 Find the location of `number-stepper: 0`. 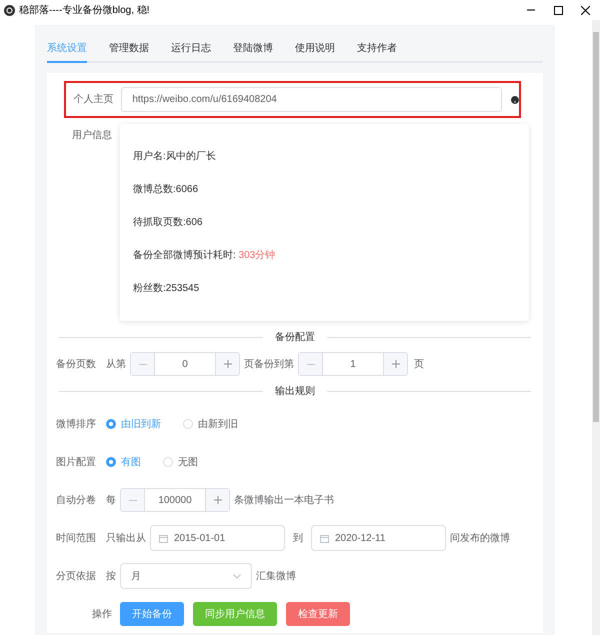

number-stepper: 0 is located at coordinates (185, 364).